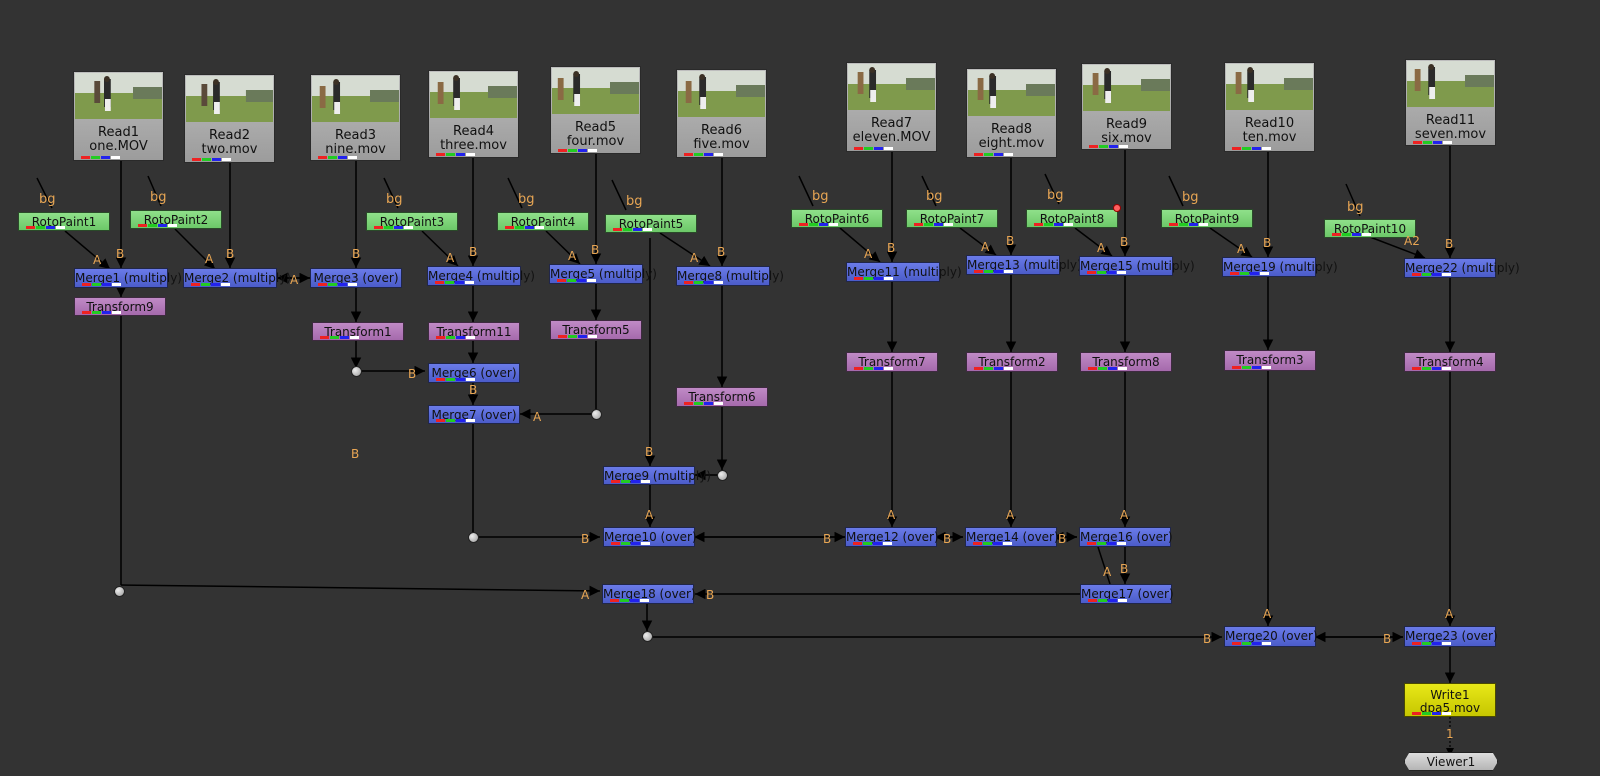 Image resolution: width=1600 pixels, height=776 pixels. Describe the element at coordinates (229, 149) in the screenshot. I see `node-file: two.mov` at that location.